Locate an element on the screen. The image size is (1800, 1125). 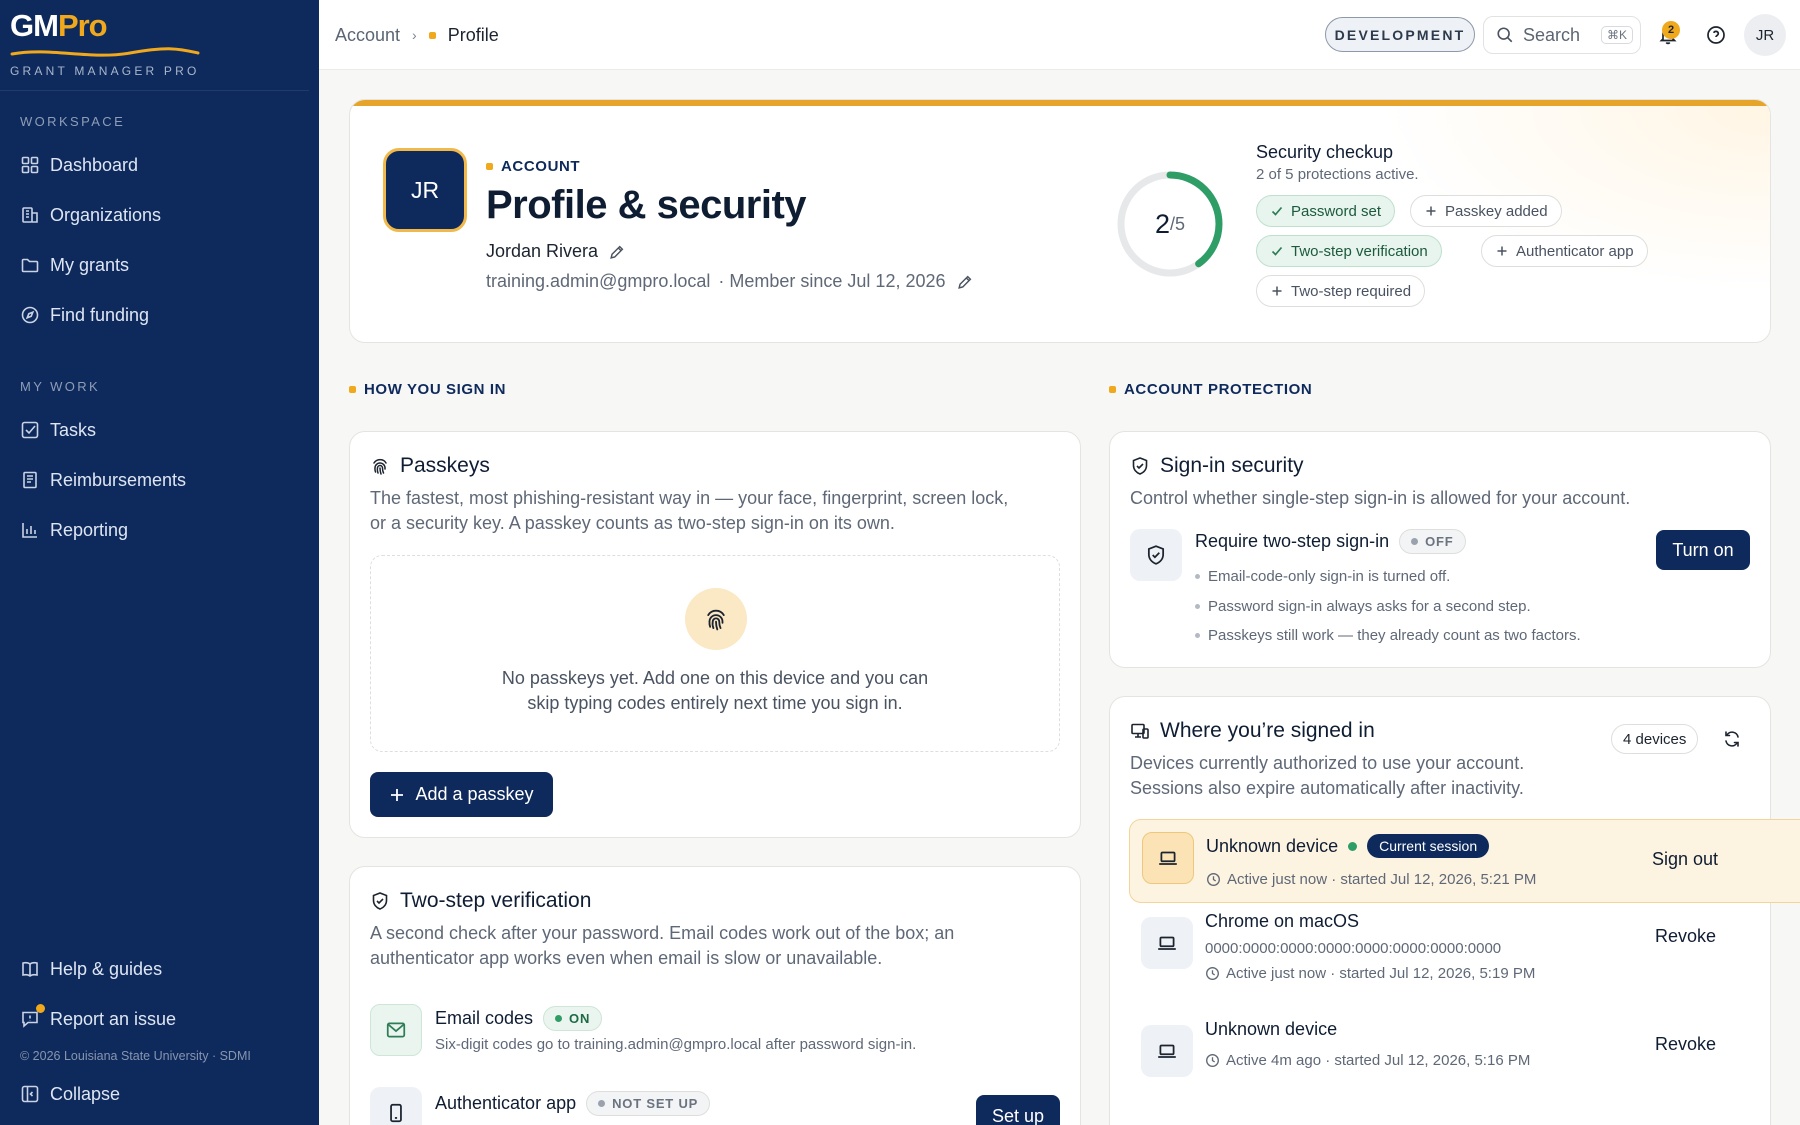
card-title-text: Where you’re signed in is located at coordinates (1267, 730).